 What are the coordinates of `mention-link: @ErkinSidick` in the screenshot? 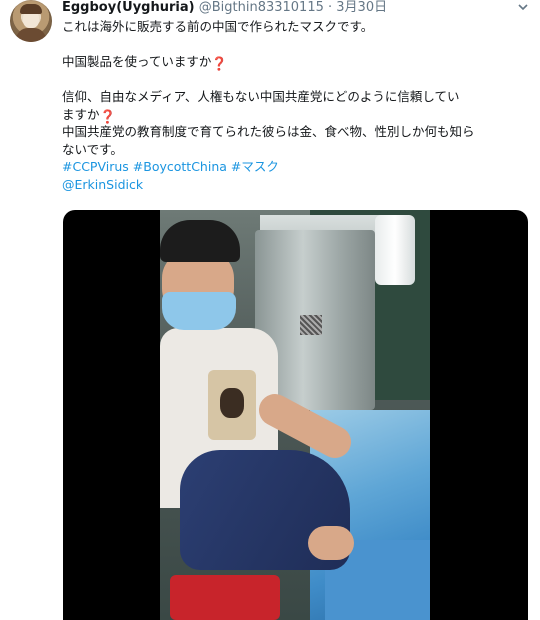 It's located at (102, 184).